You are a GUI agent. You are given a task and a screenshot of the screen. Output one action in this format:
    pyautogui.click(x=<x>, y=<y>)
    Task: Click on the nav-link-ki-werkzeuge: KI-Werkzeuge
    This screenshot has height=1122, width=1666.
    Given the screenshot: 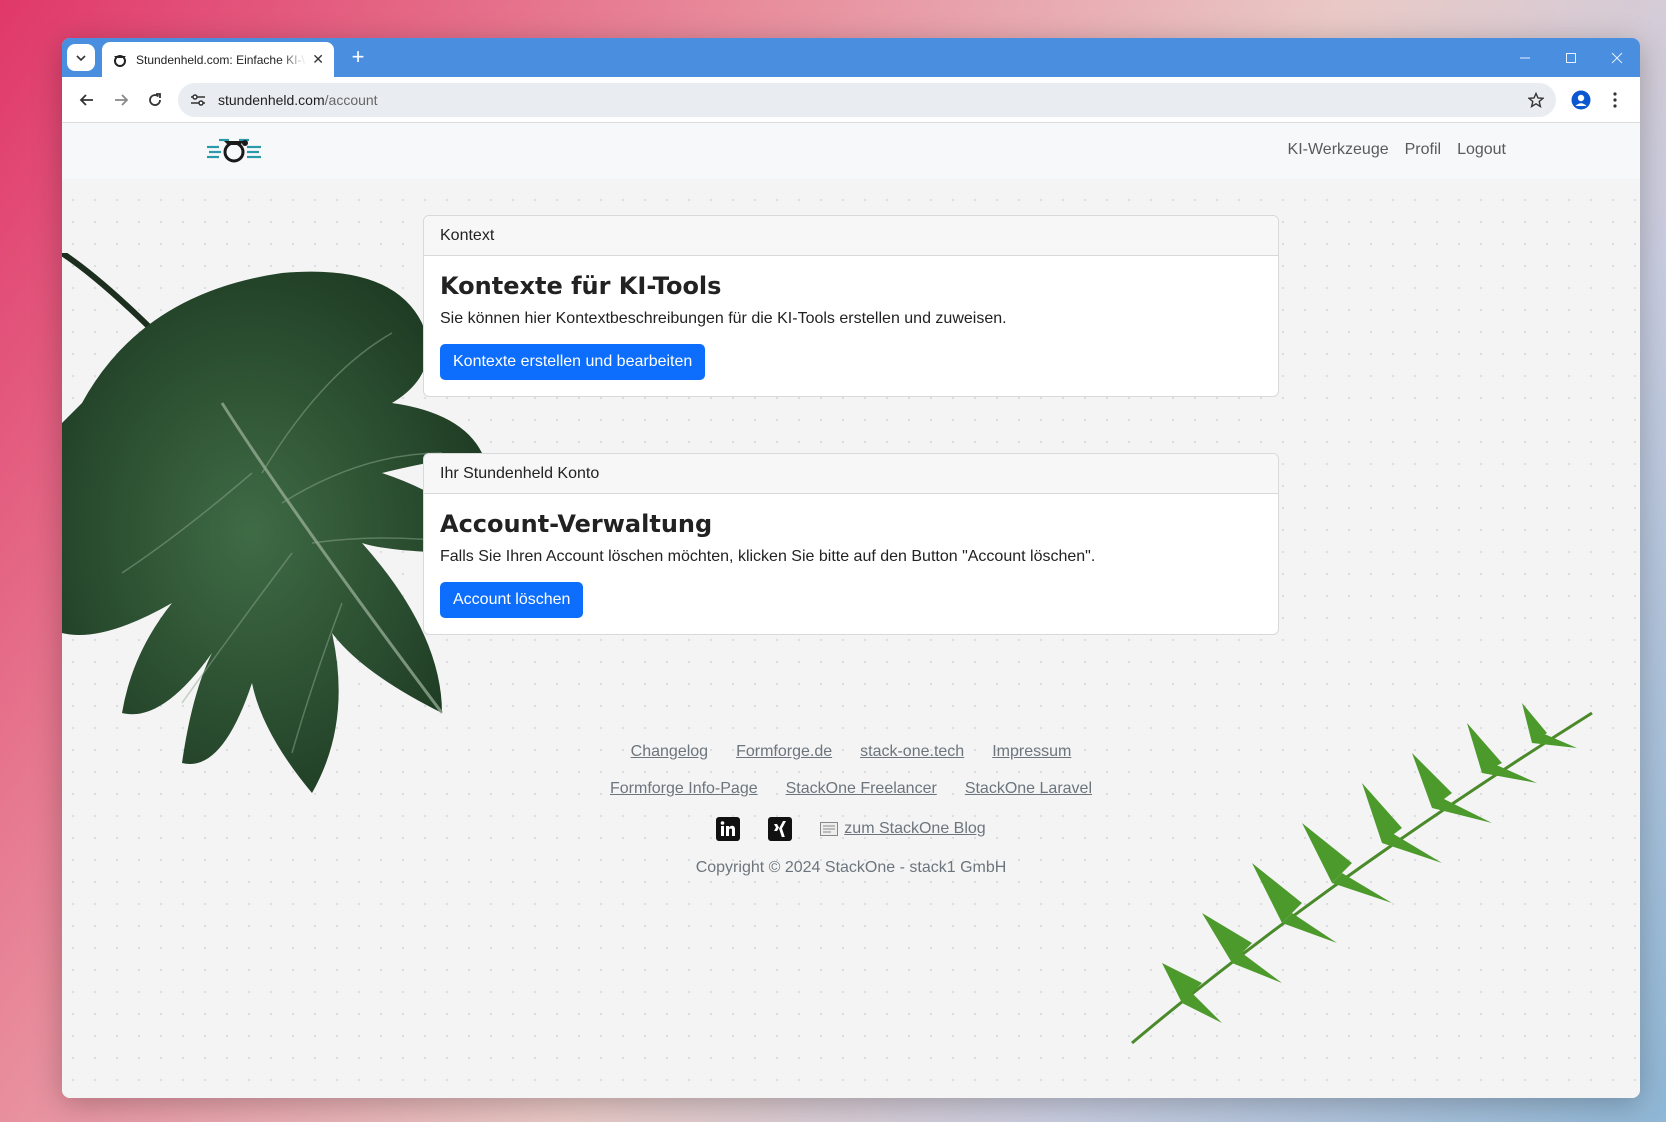 What is the action you would take?
    pyautogui.click(x=1338, y=150)
    